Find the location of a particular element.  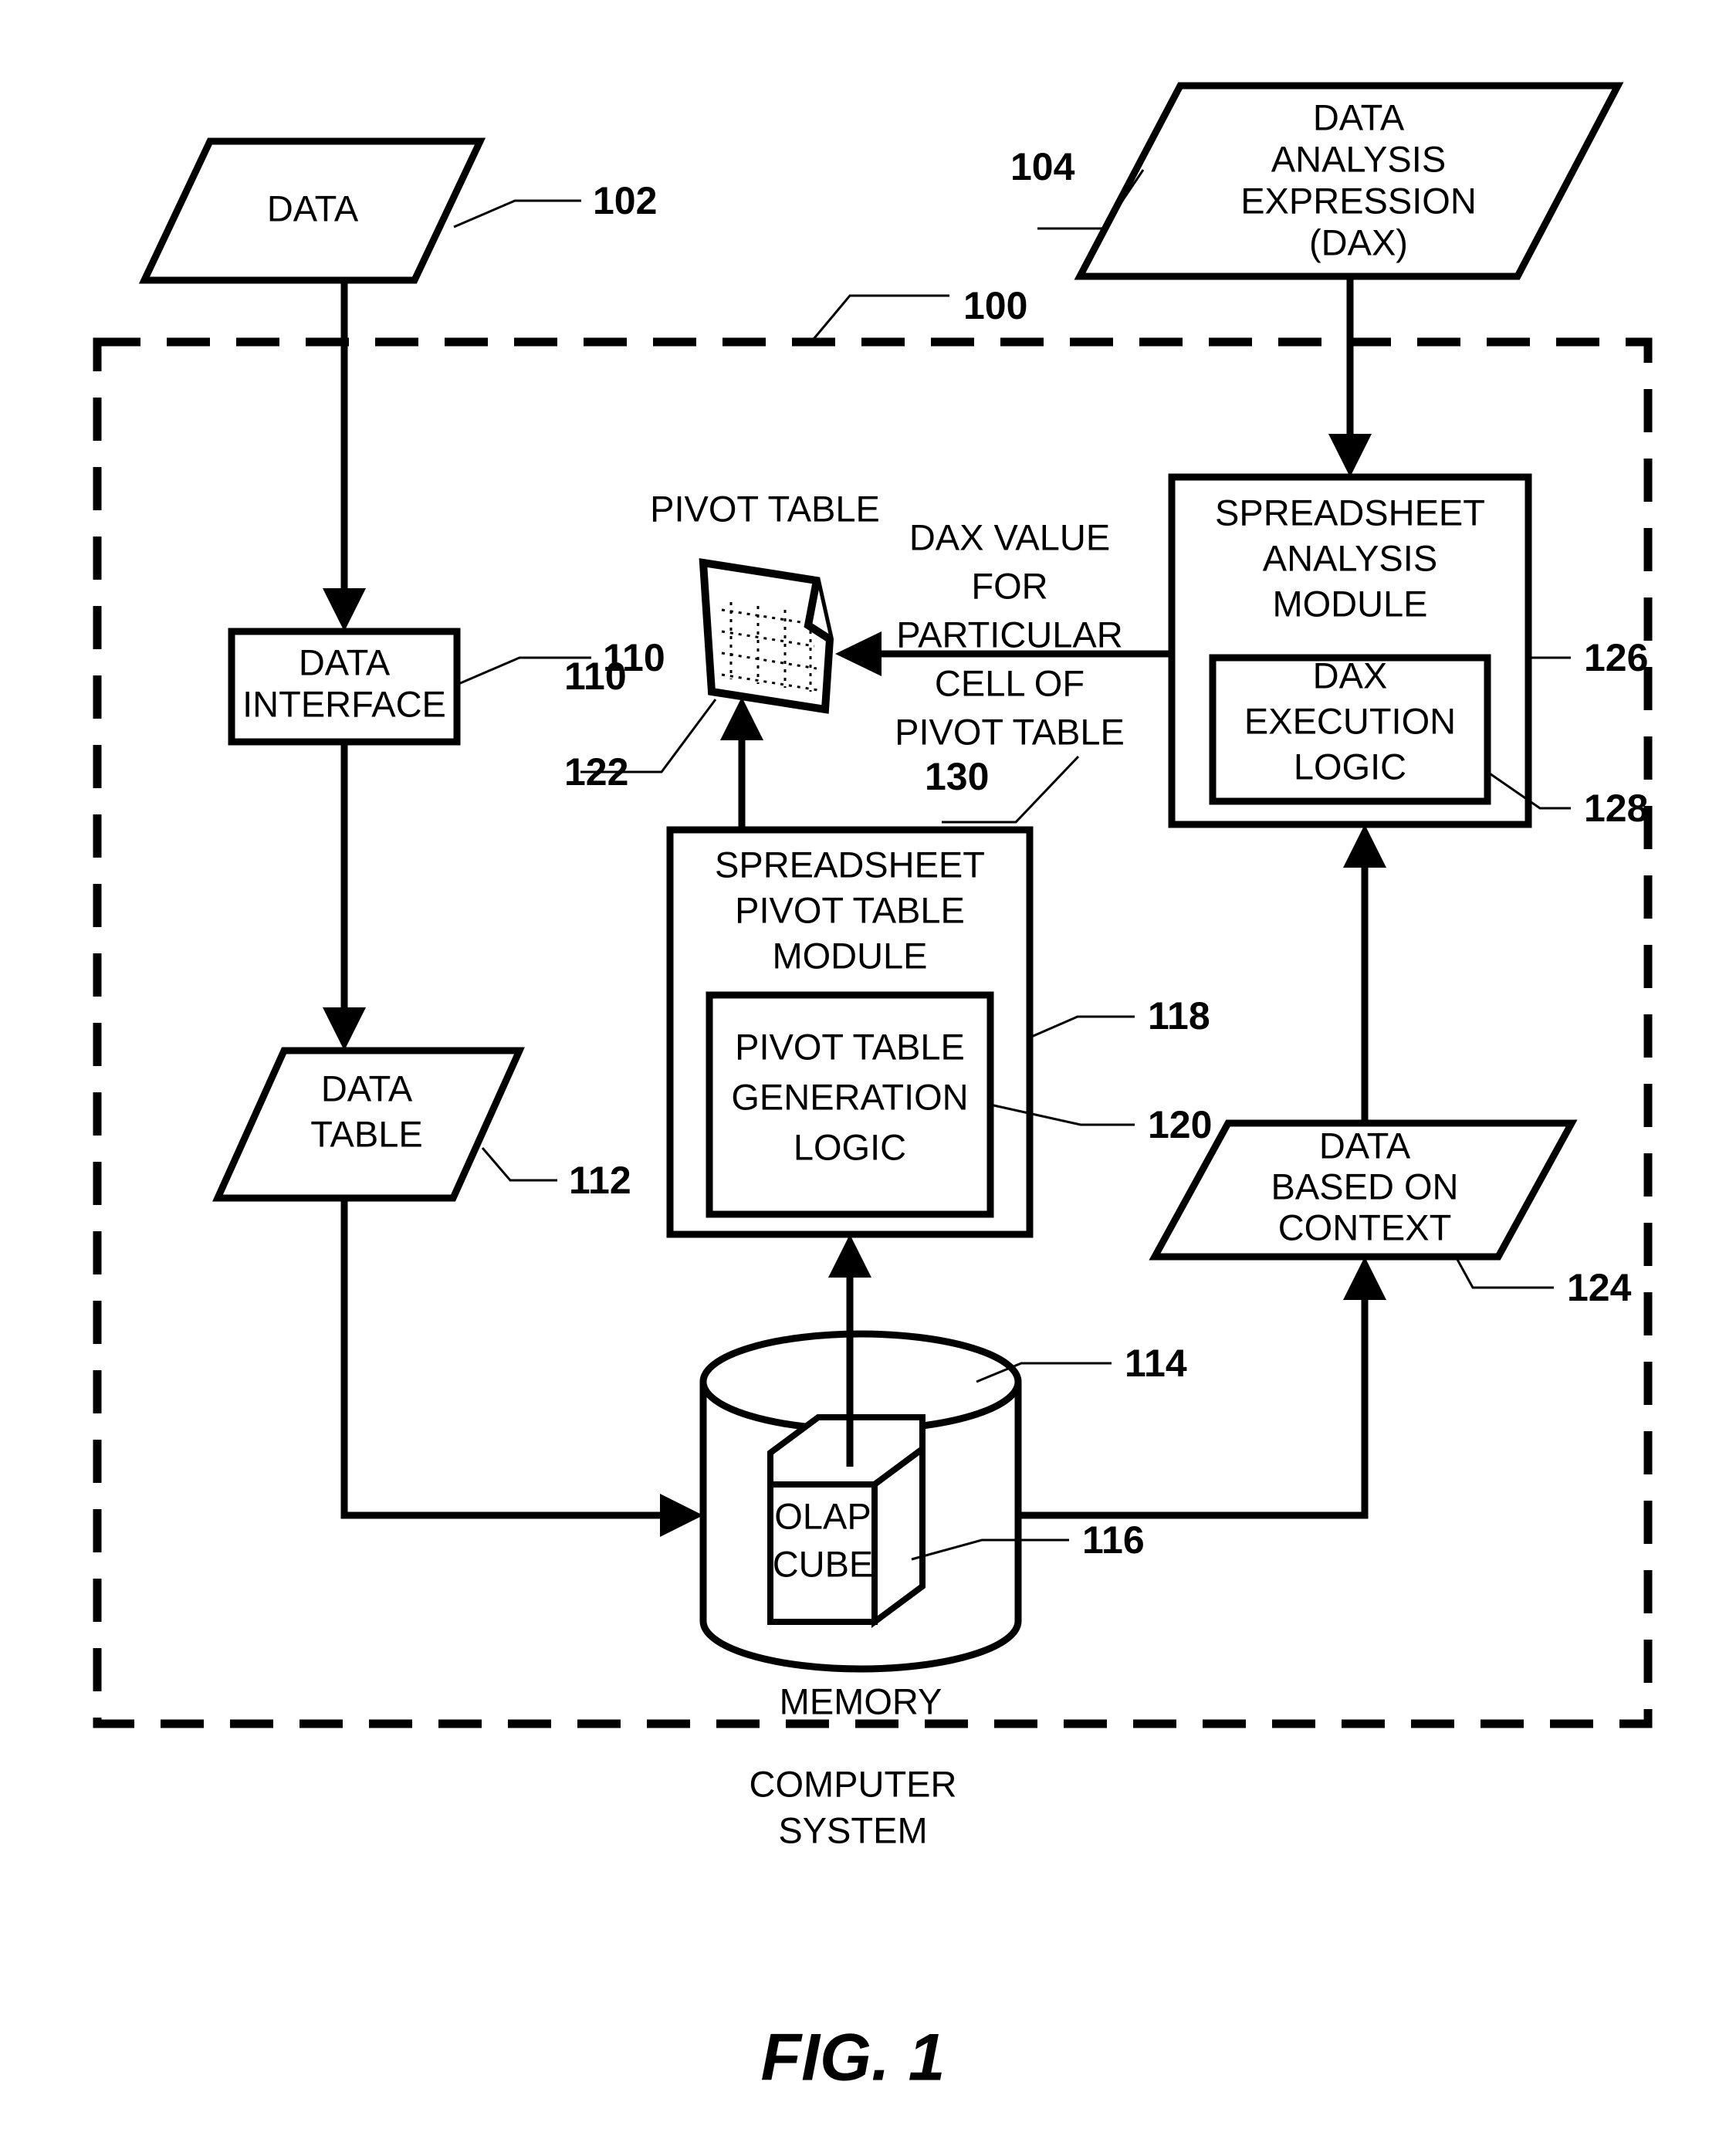

dax-input-label-line1: DATA is located at coordinates (1359, 116).